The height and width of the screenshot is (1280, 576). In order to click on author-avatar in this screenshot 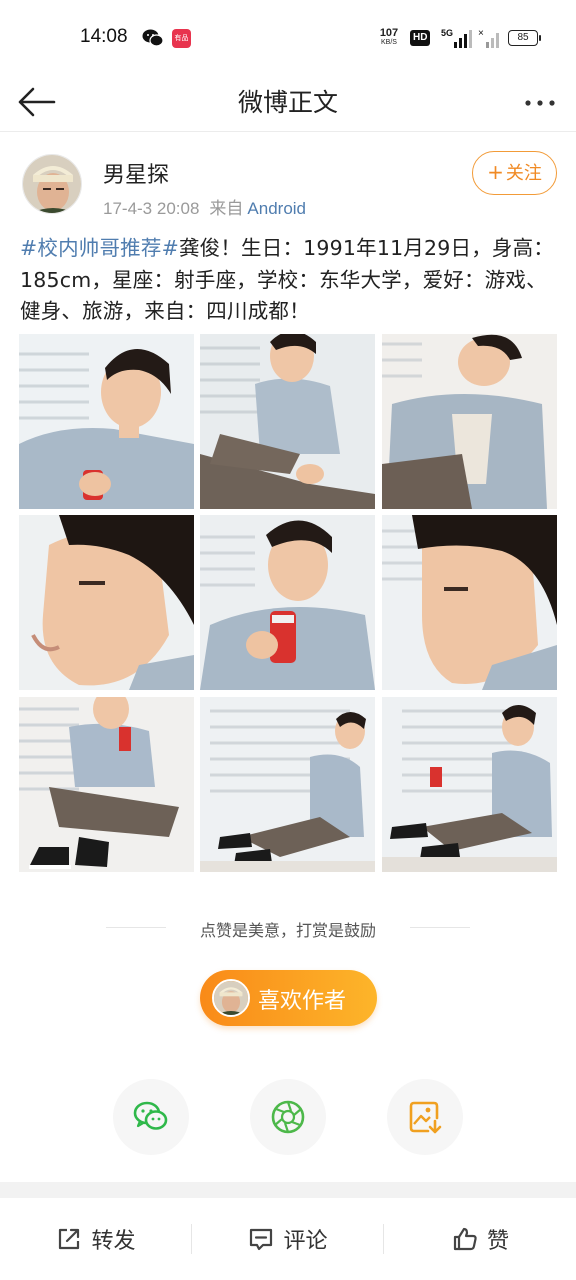, I will do `click(52, 184)`.